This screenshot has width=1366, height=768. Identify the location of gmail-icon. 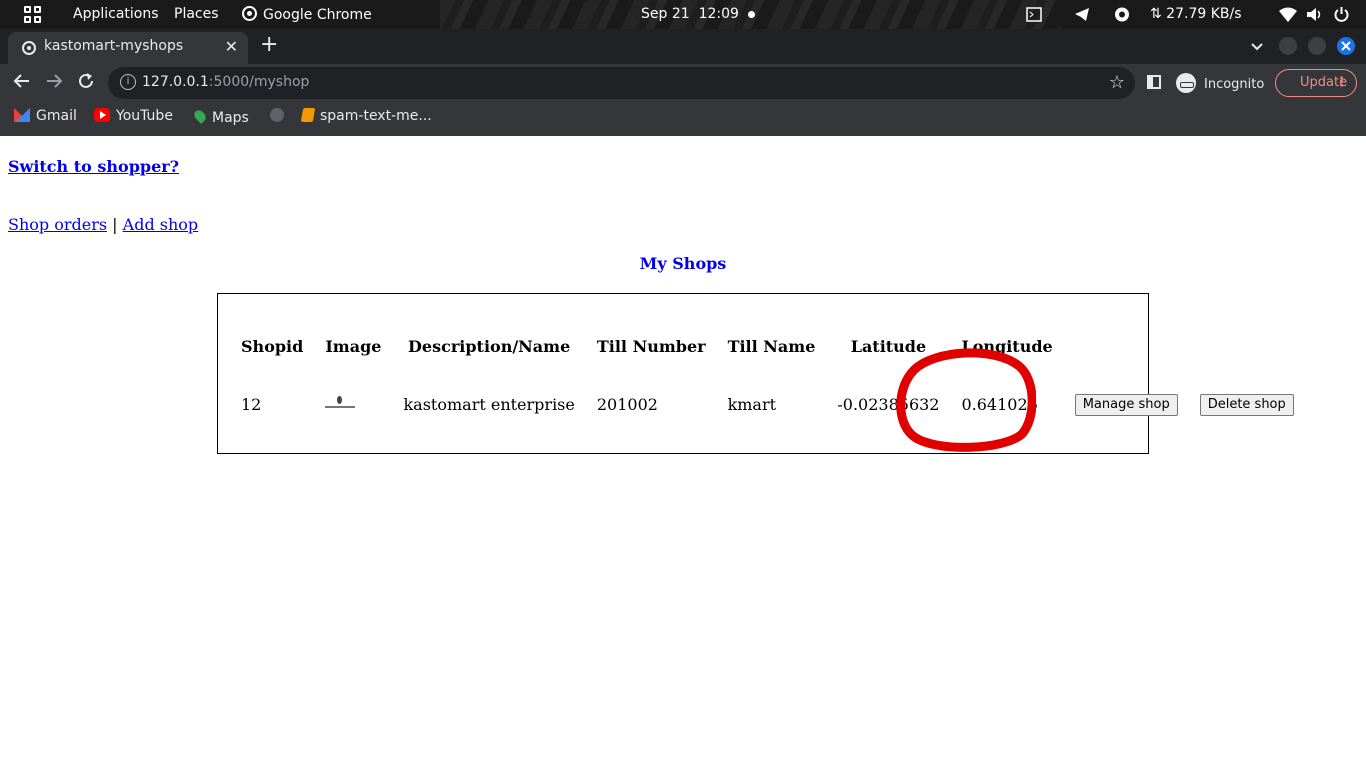
(22, 115).